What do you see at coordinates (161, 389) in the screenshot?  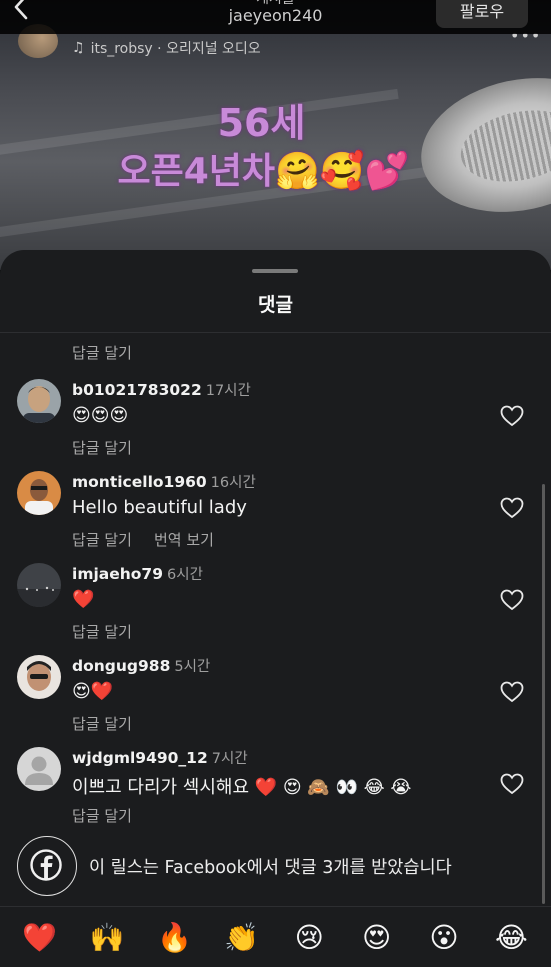 I see `comment-username: b01021783022 17시간` at bounding box center [161, 389].